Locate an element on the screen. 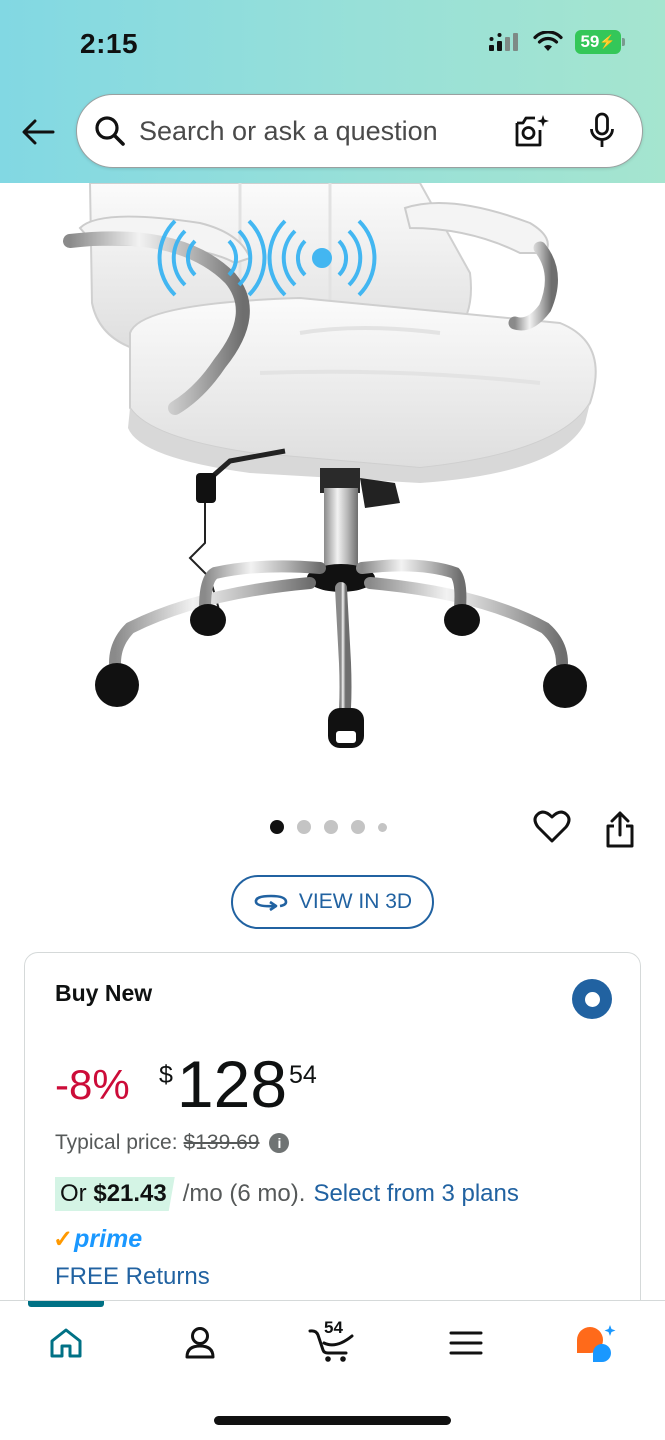 Image resolution: width=665 pixels, height=1440 pixels. nav-account is located at coordinates (200, 1343).